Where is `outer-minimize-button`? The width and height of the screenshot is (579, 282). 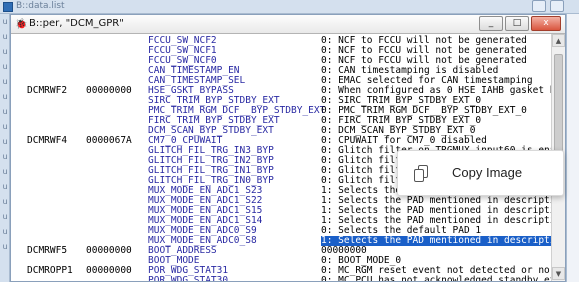 outer-minimize-button is located at coordinates (539, 6).